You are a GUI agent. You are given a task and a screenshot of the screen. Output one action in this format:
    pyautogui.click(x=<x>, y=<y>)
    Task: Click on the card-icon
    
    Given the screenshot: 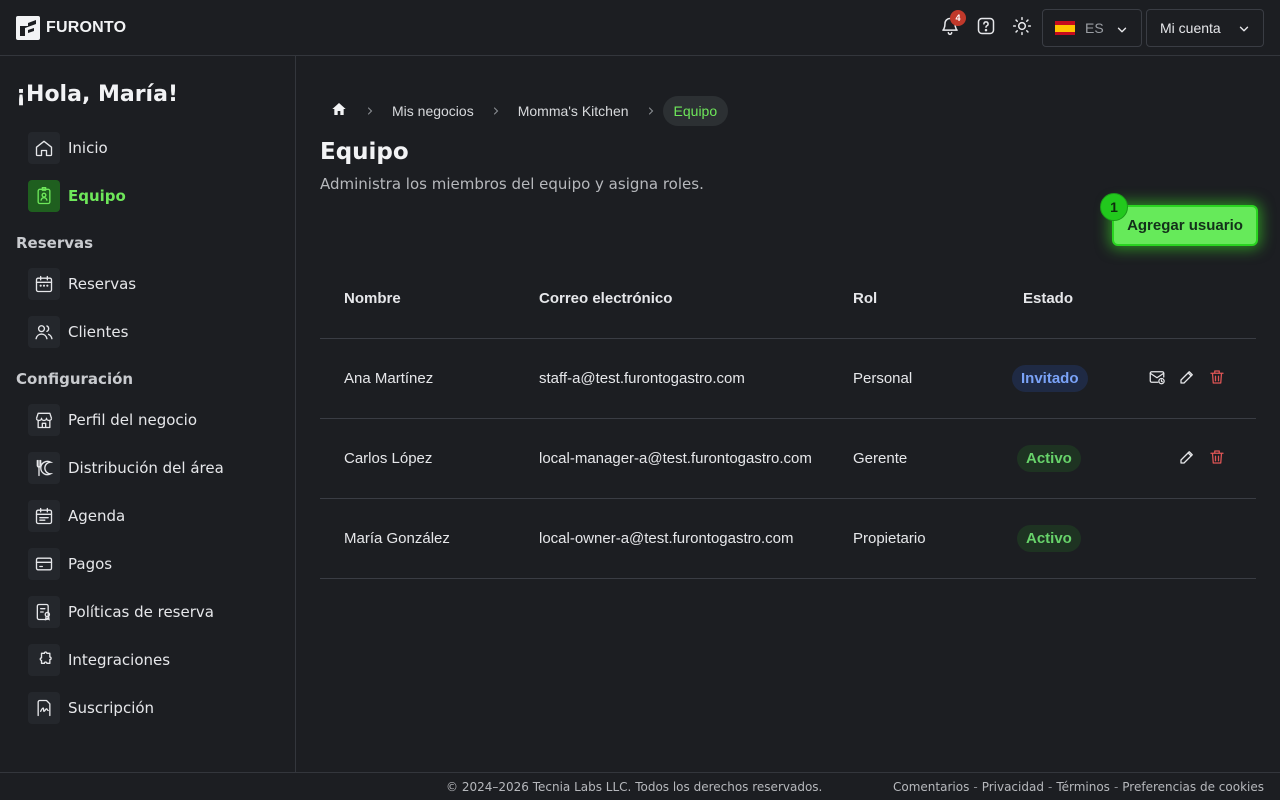 What is the action you would take?
    pyautogui.click(x=44, y=564)
    